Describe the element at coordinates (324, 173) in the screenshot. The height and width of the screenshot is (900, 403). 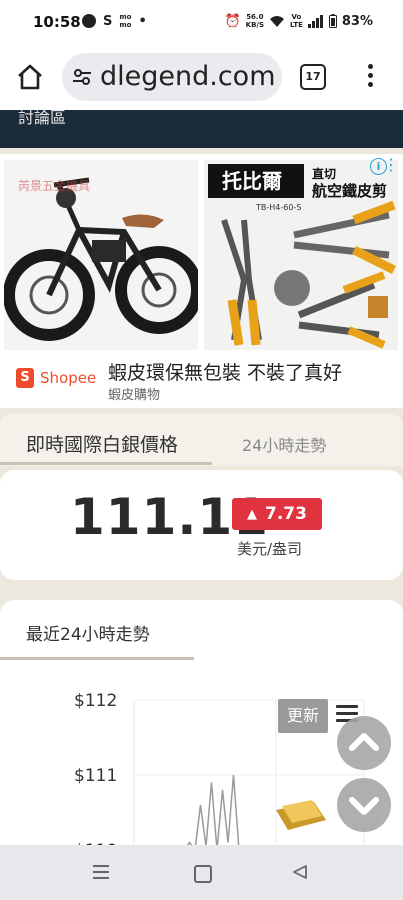
I see `ad-tag1-text: 直切` at that location.